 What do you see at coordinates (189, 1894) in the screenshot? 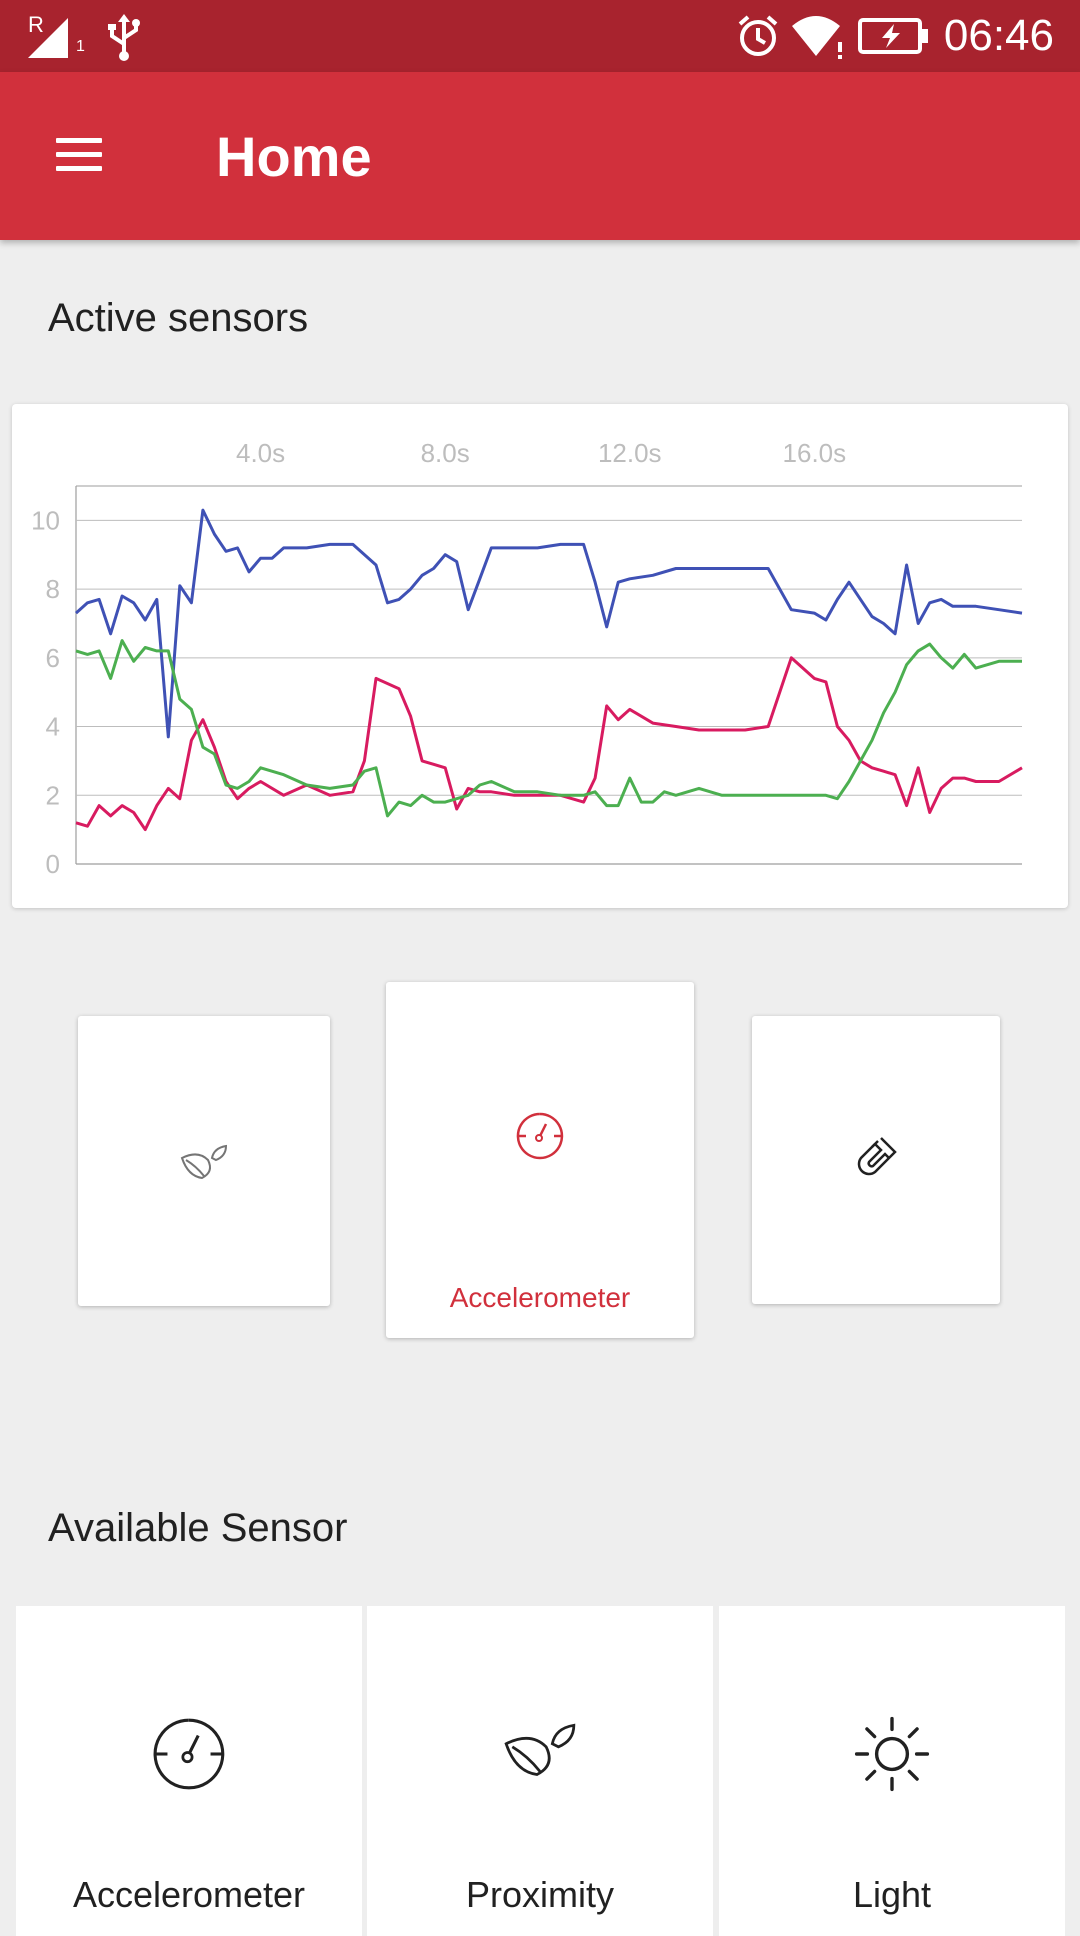
I see `available-sensor-label: Accelerometer` at bounding box center [189, 1894].